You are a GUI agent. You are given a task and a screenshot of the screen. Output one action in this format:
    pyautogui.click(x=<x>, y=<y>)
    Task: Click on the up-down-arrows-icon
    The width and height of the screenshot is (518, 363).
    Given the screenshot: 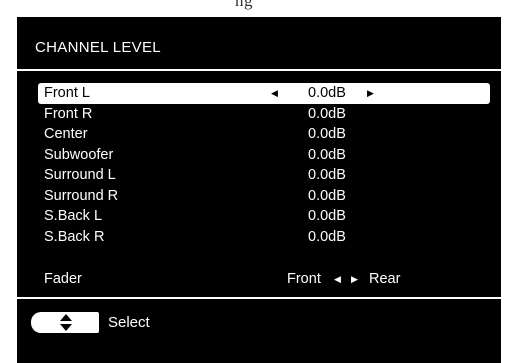 What is the action you would take?
    pyautogui.click(x=66, y=322)
    